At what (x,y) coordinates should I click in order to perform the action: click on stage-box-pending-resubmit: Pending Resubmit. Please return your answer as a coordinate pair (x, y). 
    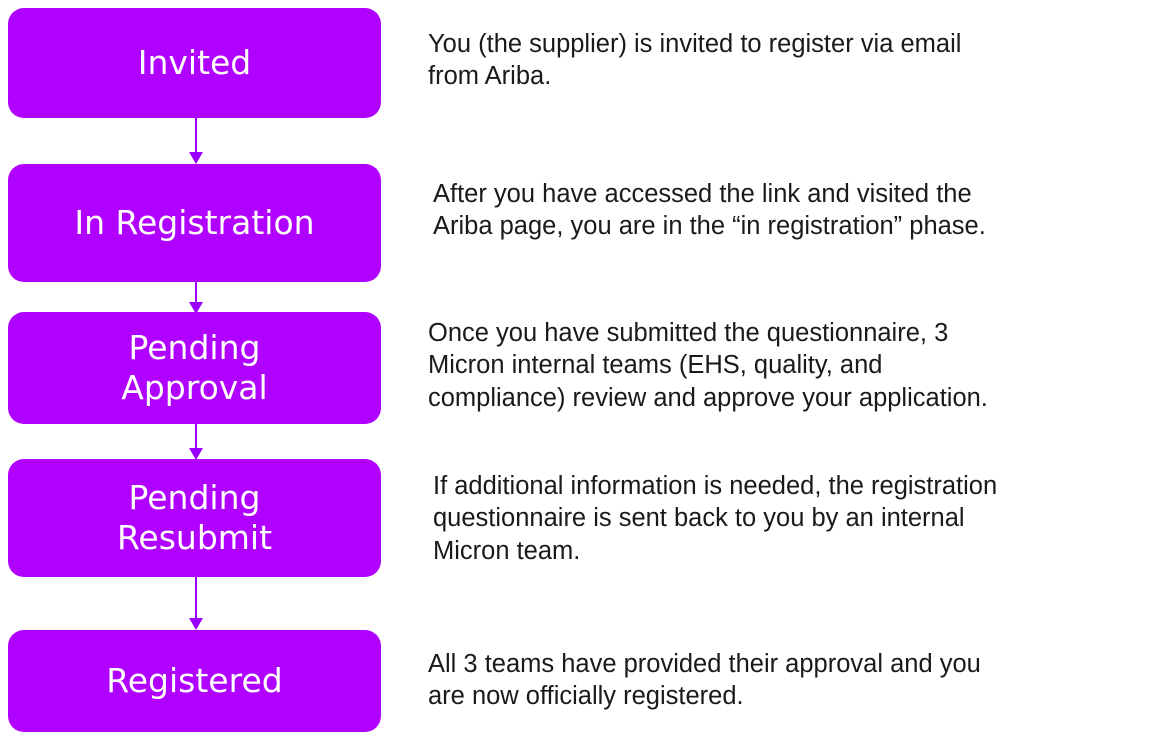
    Looking at the image, I should click on (194, 518).